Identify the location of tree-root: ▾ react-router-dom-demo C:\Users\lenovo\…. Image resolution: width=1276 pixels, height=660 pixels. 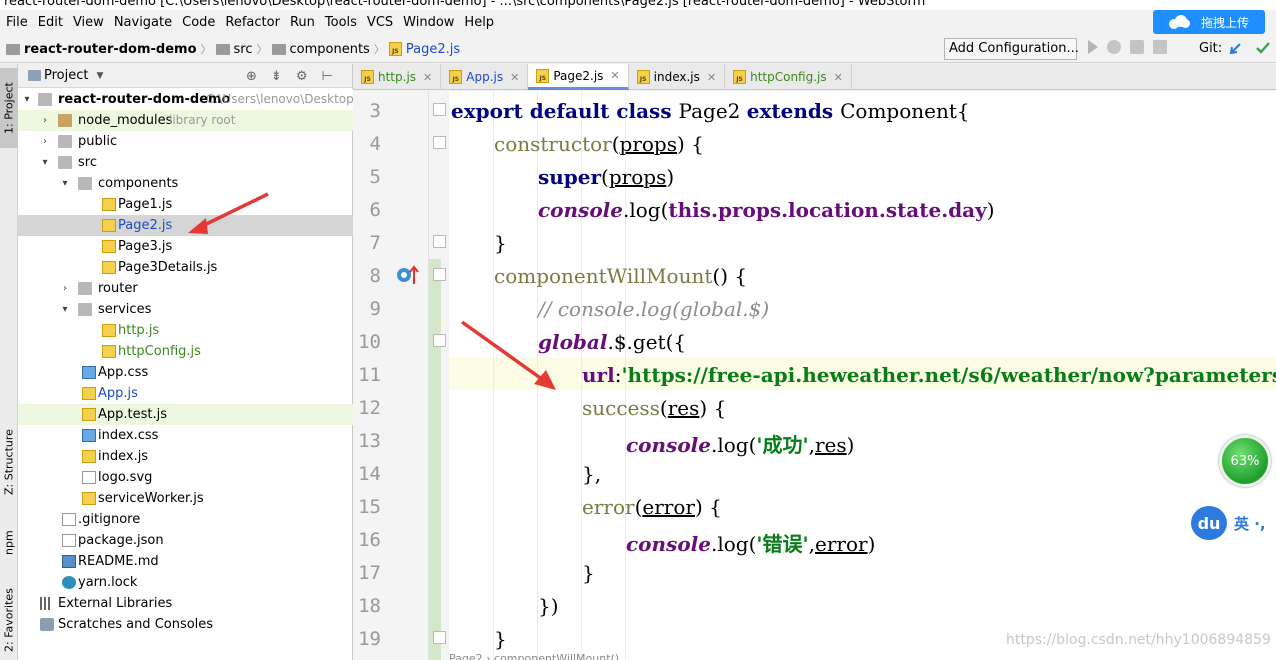
(186, 99).